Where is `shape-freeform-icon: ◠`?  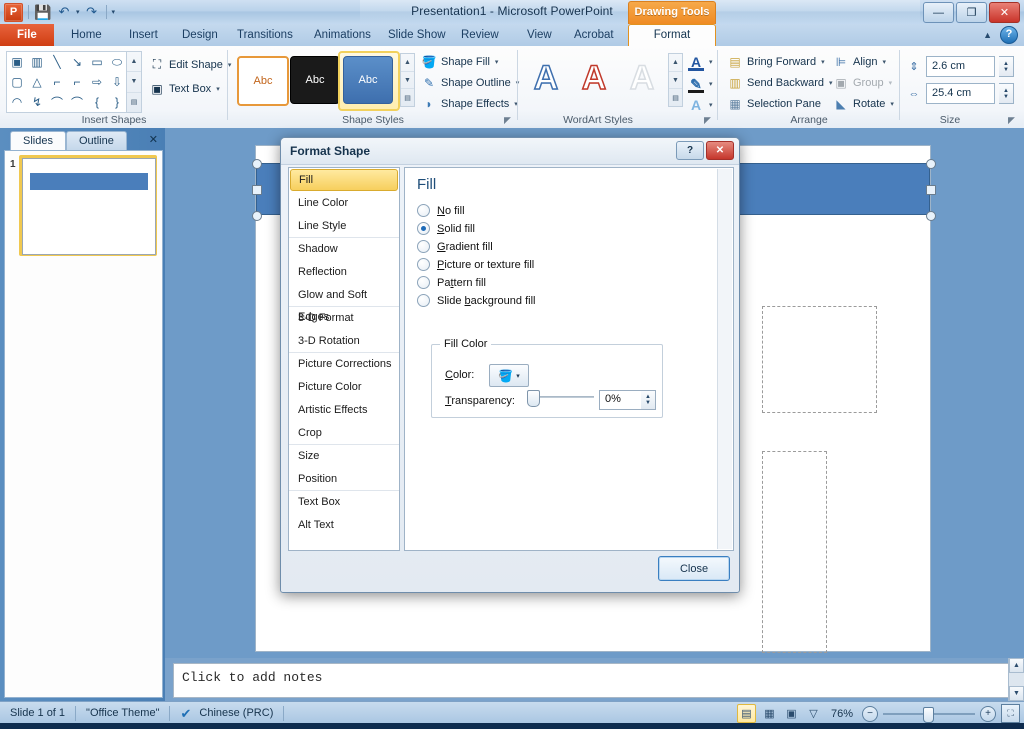
shape-freeform-icon: ◠ is located at coordinates (17, 102).